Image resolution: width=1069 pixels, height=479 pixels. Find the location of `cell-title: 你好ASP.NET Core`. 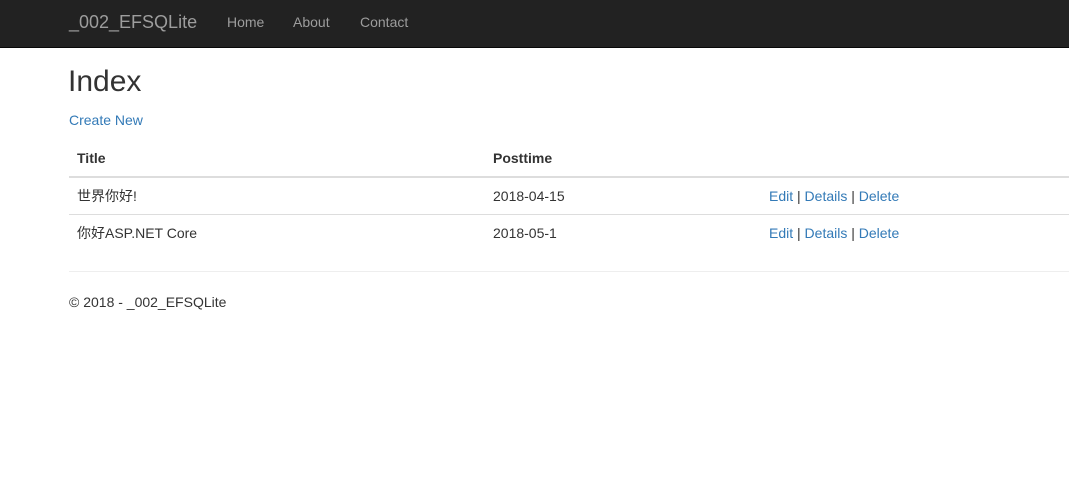

cell-title: 你好ASP.NET Core is located at coordinates (277, 232).